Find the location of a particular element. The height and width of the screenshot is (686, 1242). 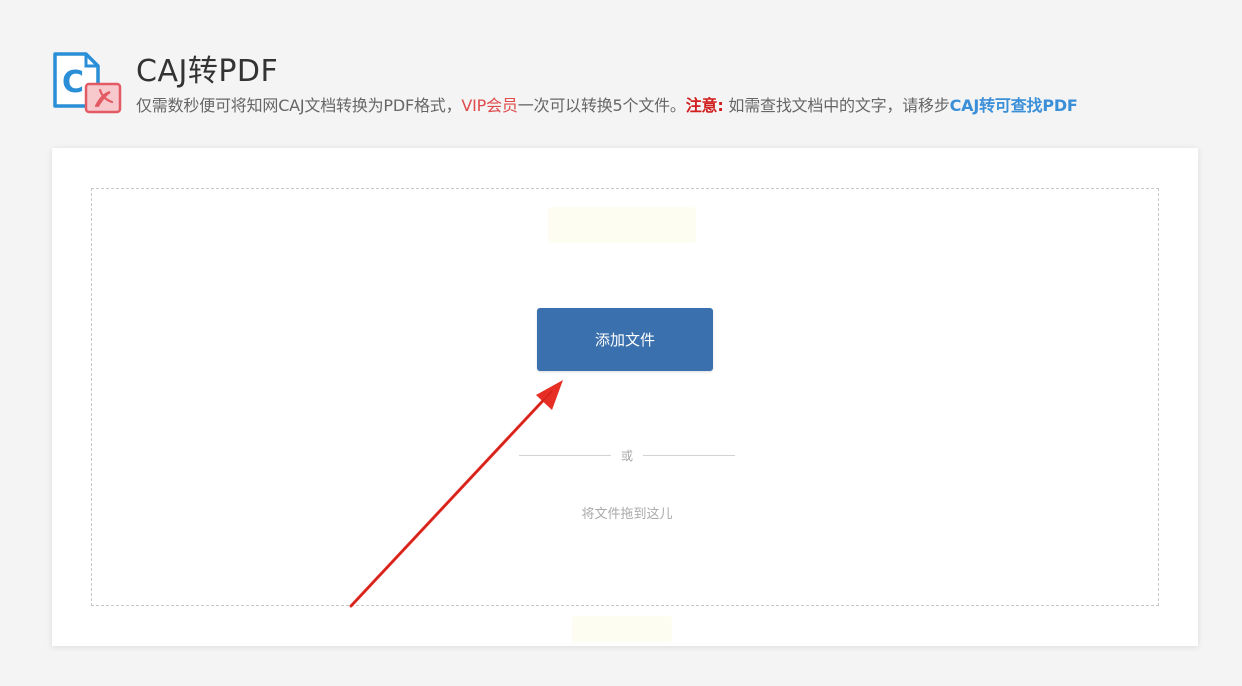

drag-hint-text: 将文件拖到这儿 is located at coordinates (627, 514).